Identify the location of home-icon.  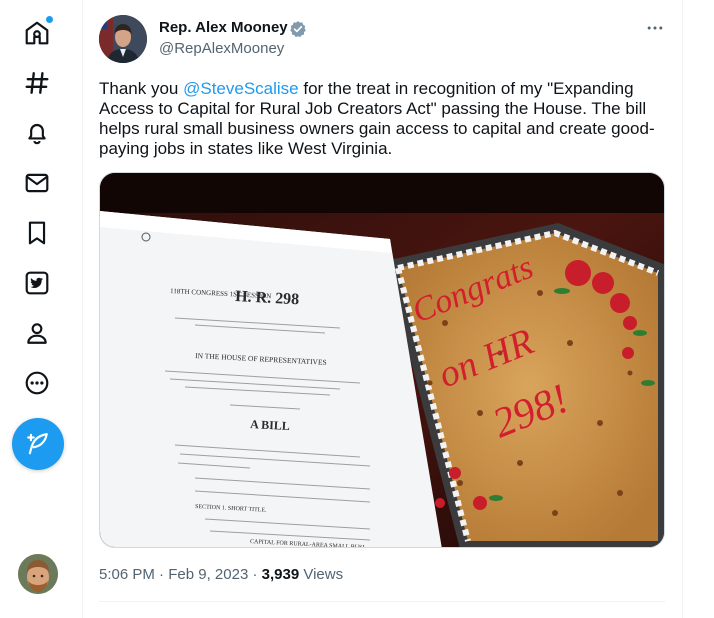
(37, 33).